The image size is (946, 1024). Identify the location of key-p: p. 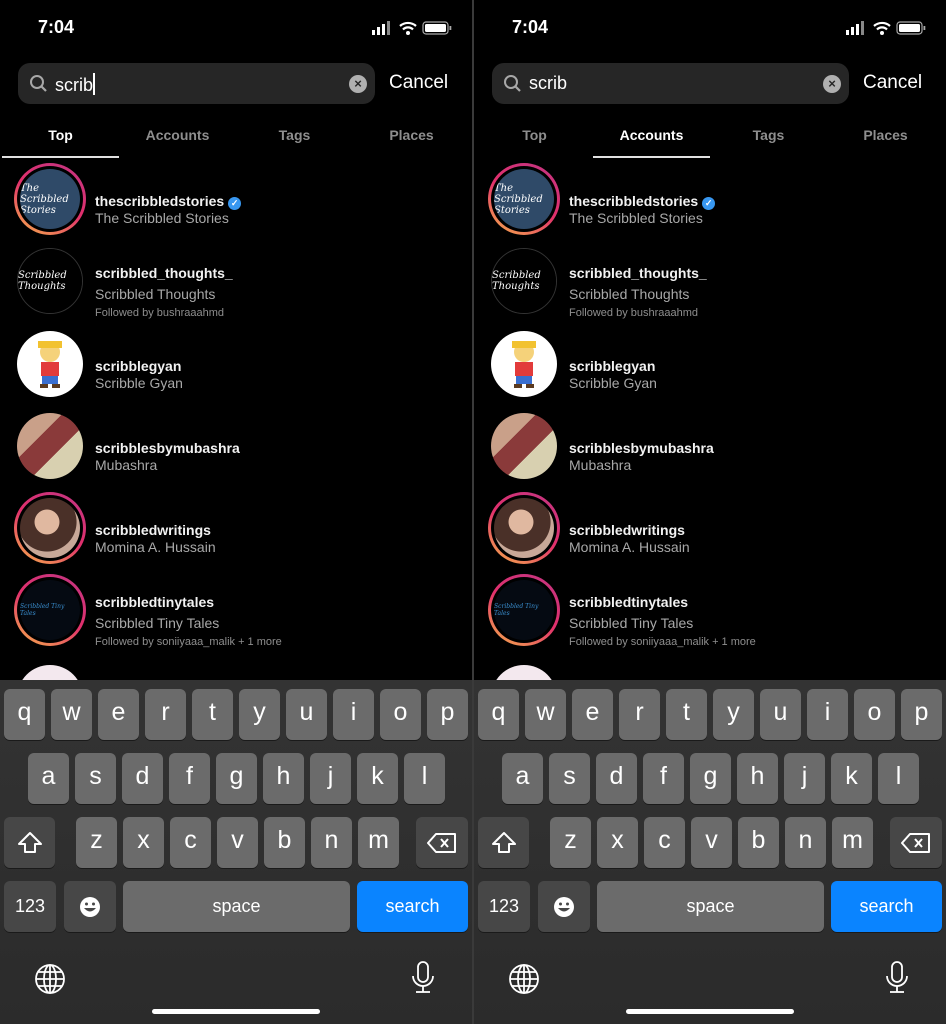
(447, 714).